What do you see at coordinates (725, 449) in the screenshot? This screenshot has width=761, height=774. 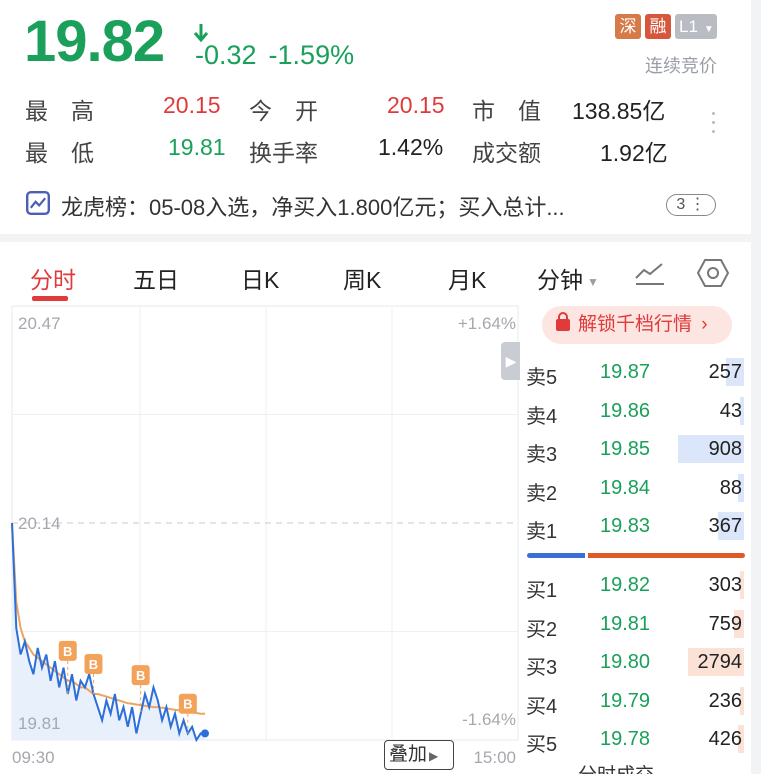 I see `level-volume: 908` at bounding box center [725, 449].